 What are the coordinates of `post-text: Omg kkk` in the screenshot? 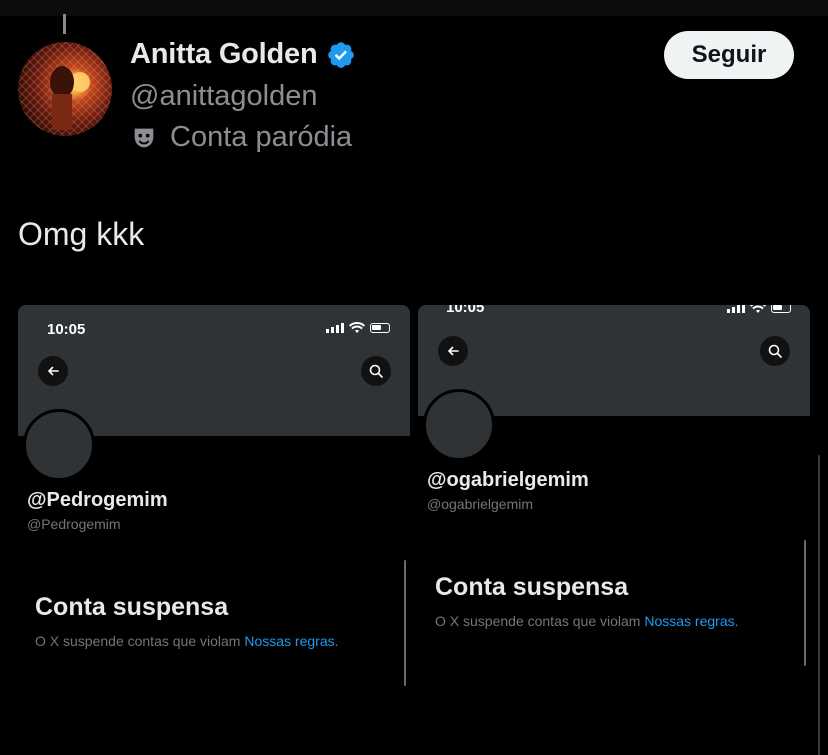 It's located at (81, 234).